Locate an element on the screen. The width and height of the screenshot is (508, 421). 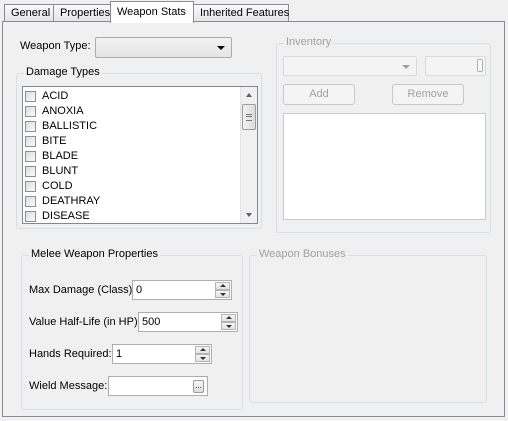
tab-weapon-stats-label: Weapon Stats is located at coordinates (151, 12).